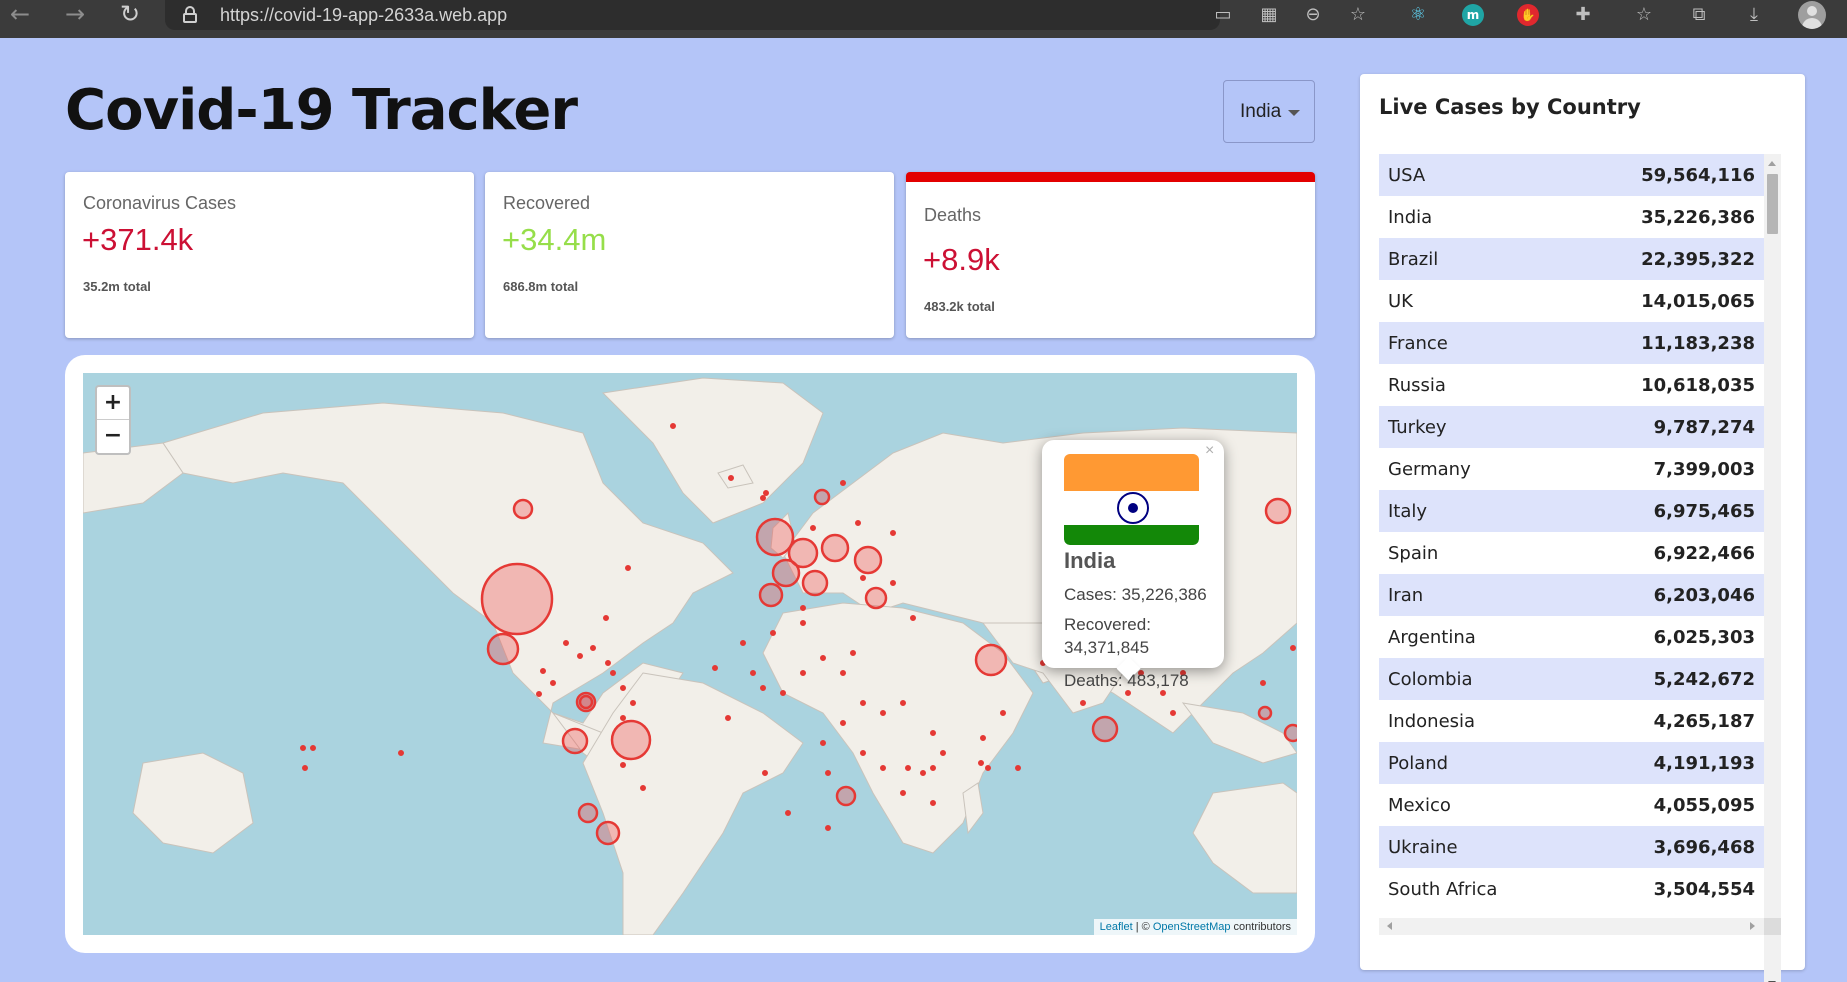  Describe the element at coordinates (1571, 175) in the screenshot. I see `table-row: USA 59,564,116` at that location.